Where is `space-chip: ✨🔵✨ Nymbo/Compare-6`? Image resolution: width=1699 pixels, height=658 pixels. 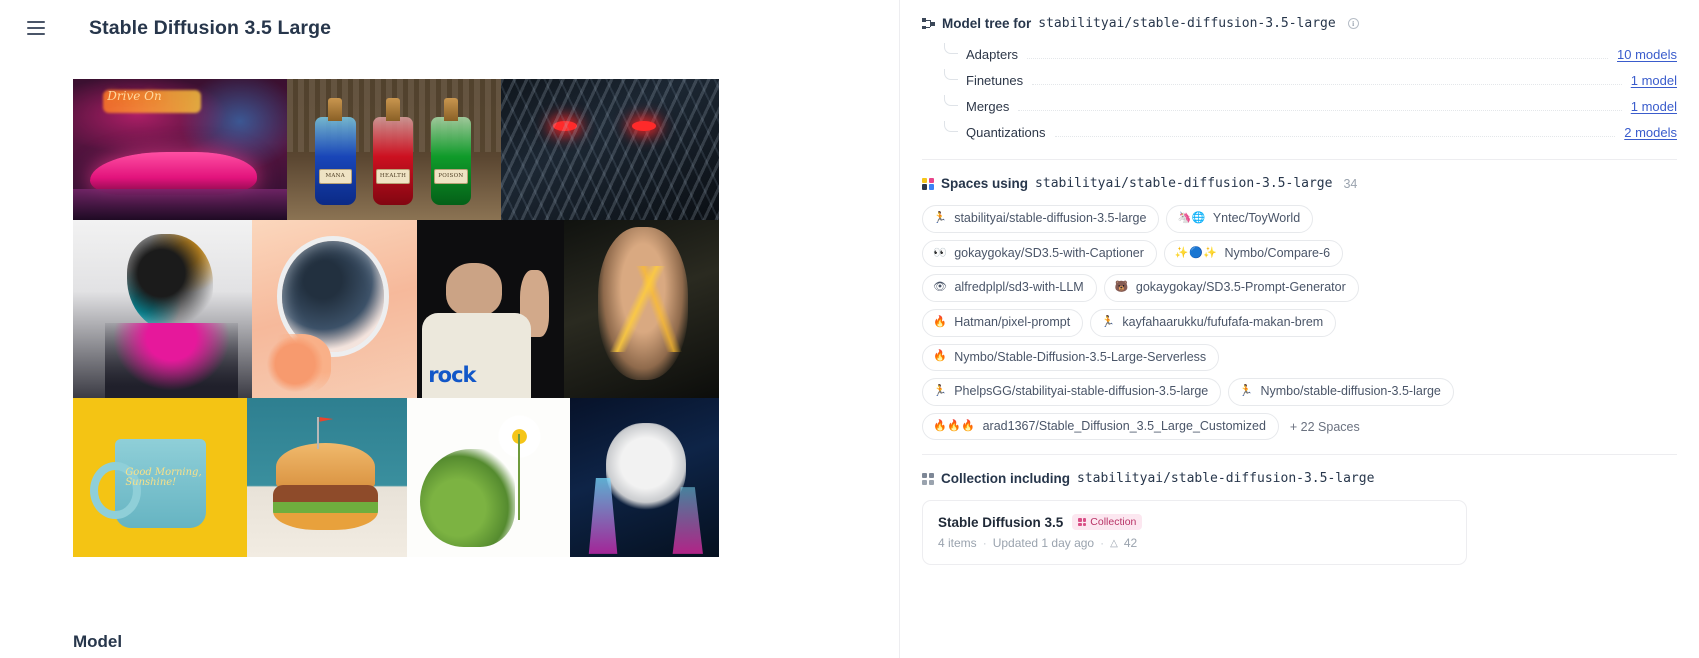 space-chip: ✨🔵✨ Nymbo/Compare-6 is located at coordinates (1253, 253).